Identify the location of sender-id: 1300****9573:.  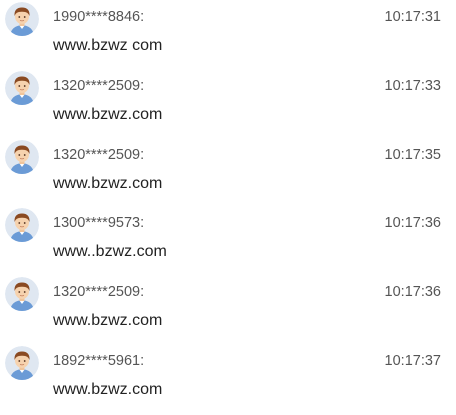
(99, 223).